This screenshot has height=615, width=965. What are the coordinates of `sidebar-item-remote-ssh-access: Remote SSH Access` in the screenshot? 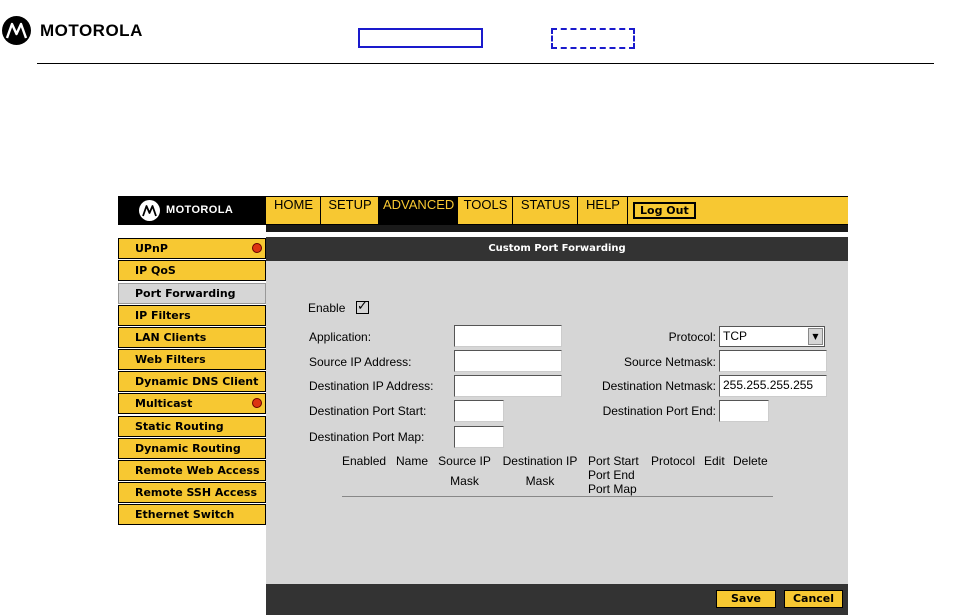 It's located at (192, 492).